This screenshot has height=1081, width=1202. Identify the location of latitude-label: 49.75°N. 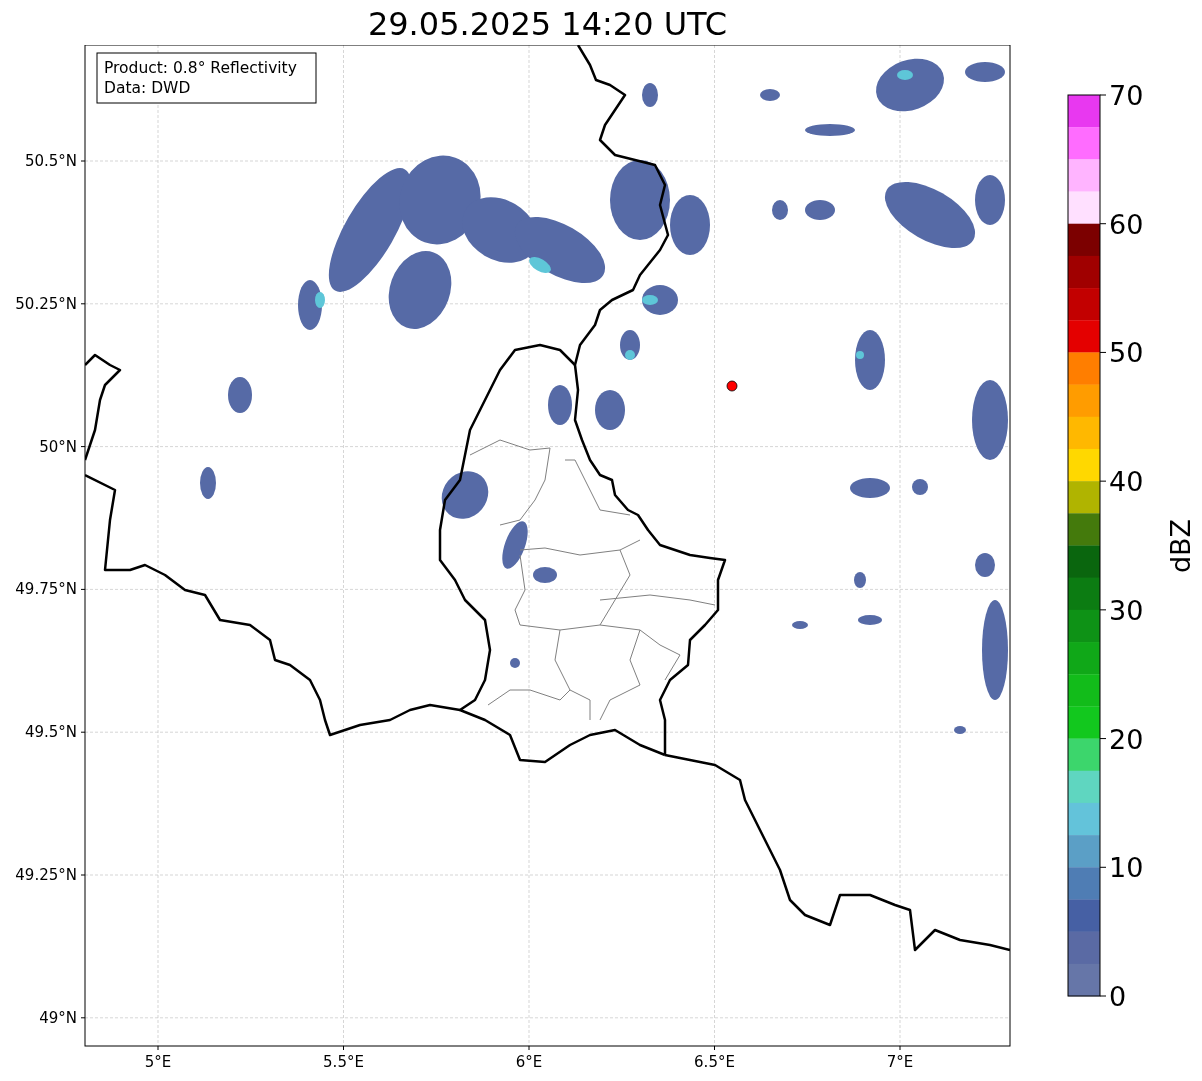
(46, 589).